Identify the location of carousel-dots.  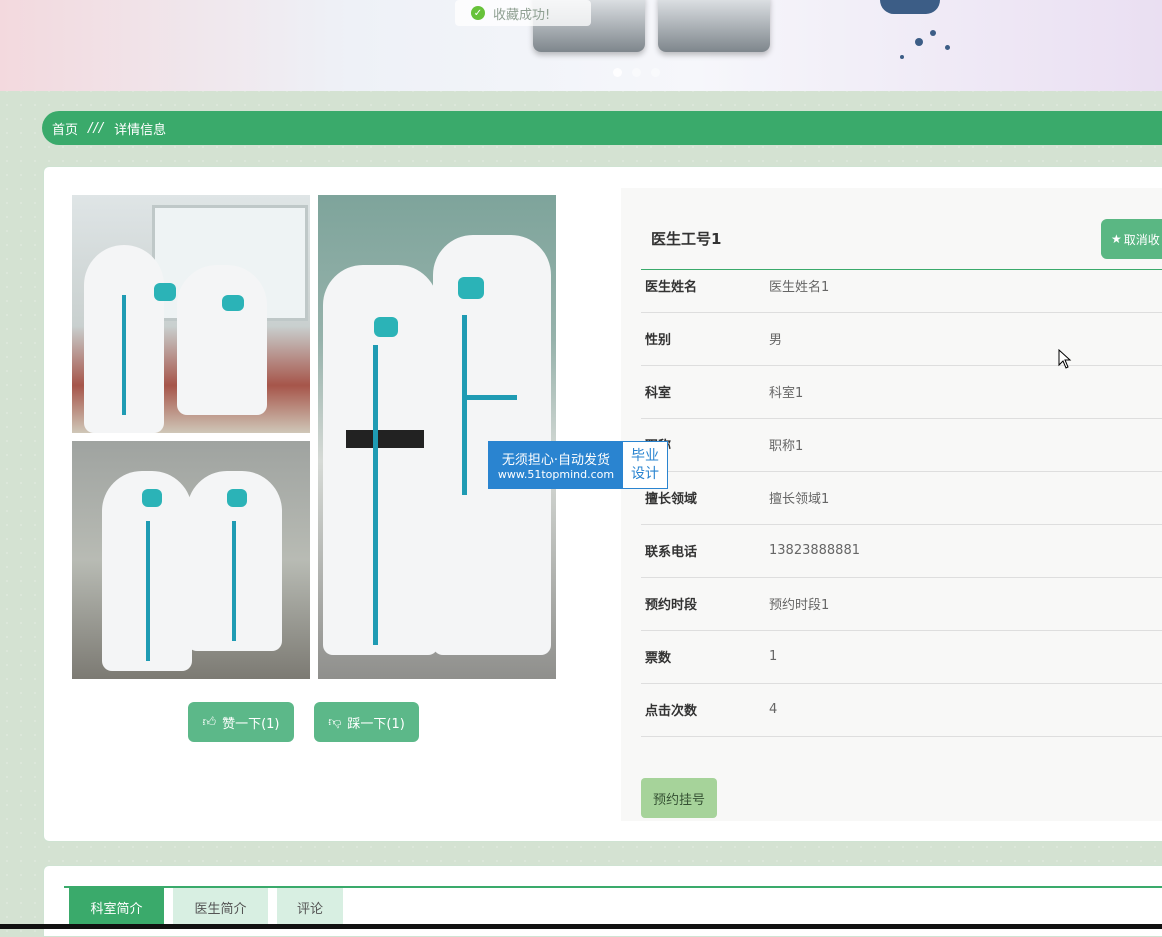
(636, 72).